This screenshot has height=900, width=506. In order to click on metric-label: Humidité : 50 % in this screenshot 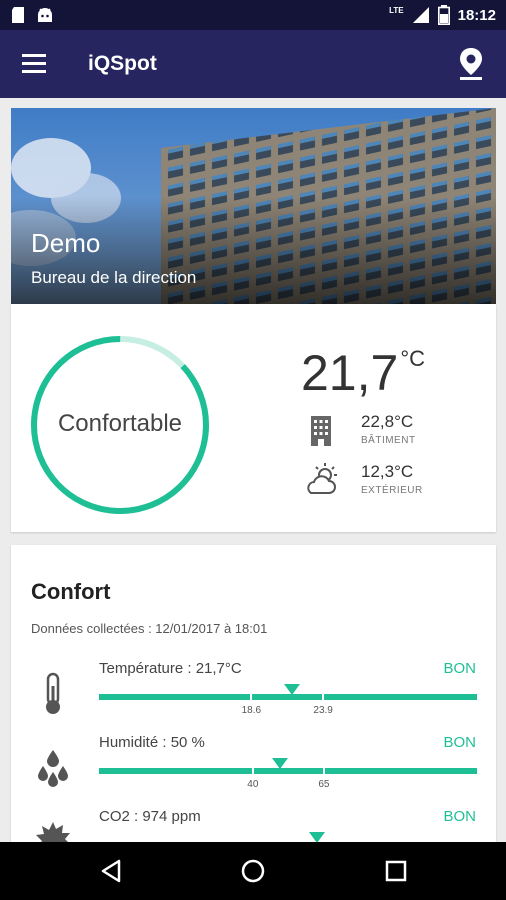, I will do `click(152, 742)`.